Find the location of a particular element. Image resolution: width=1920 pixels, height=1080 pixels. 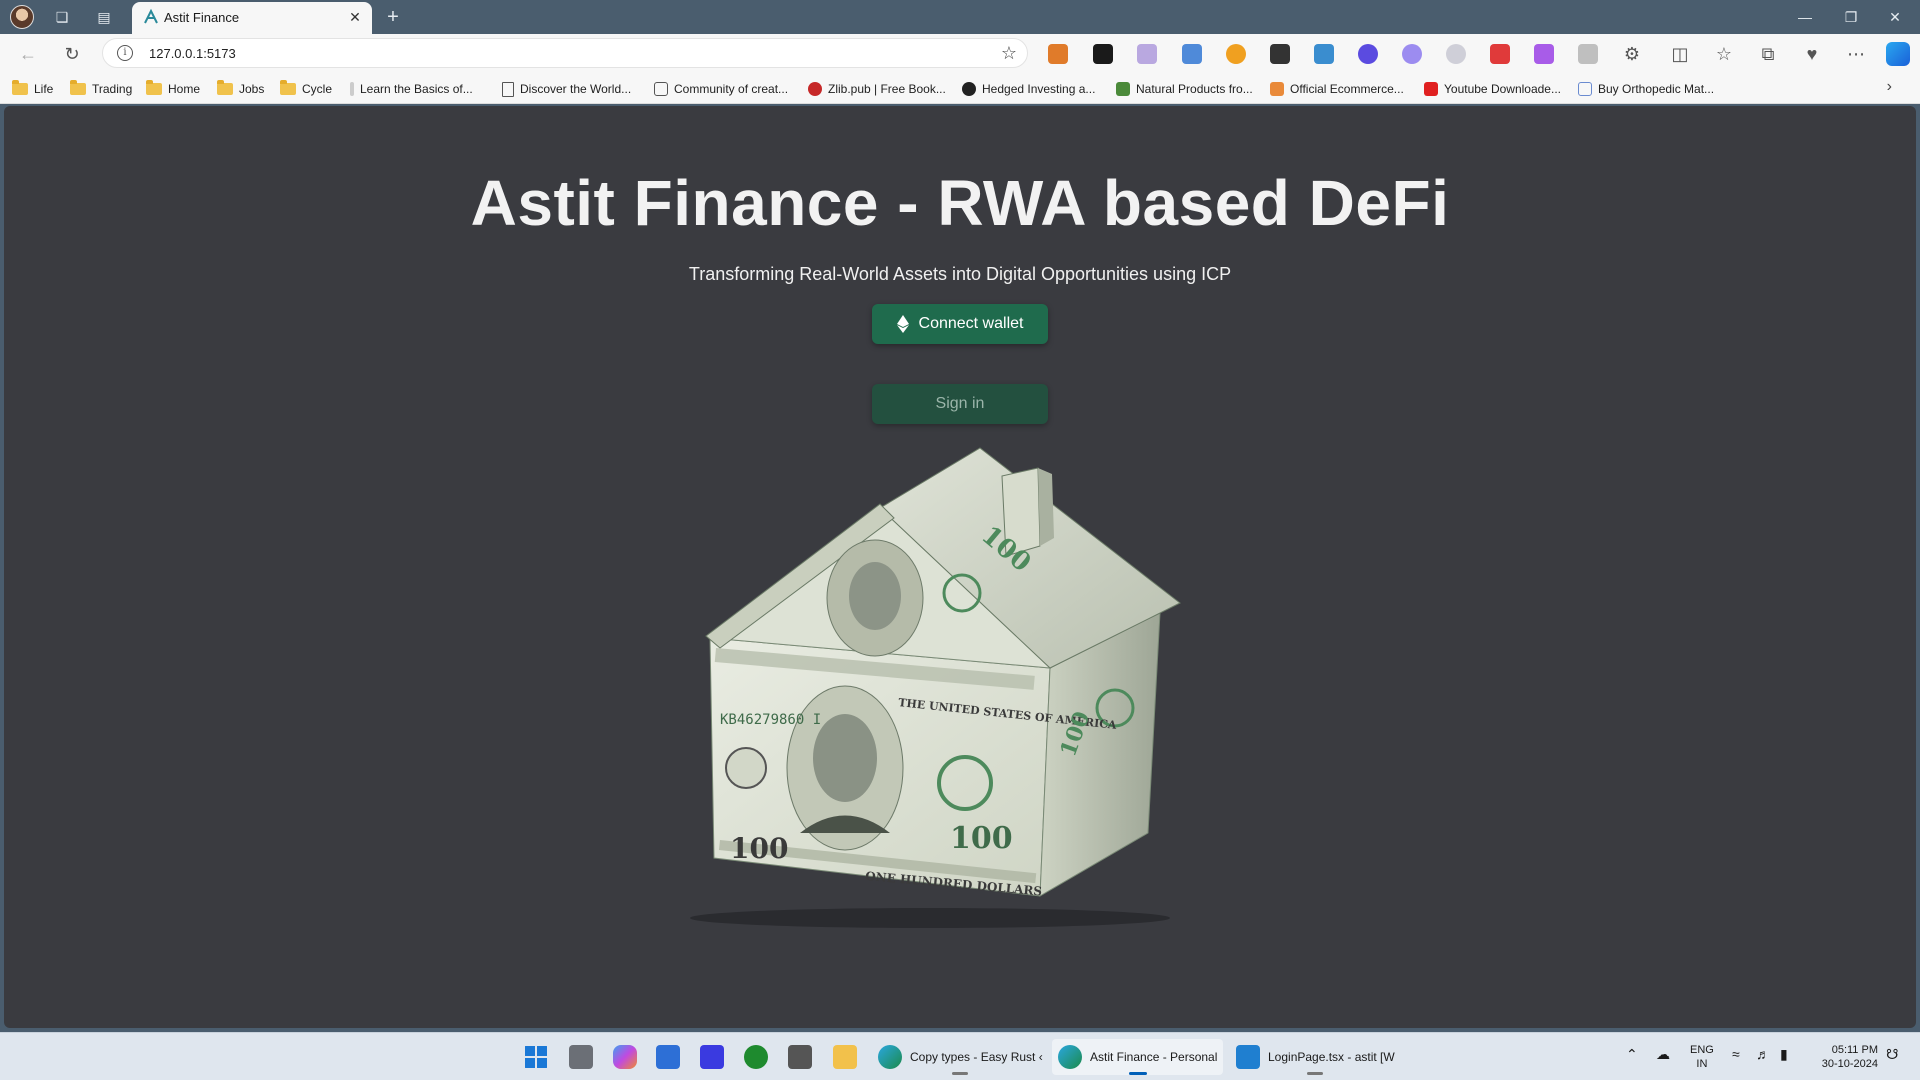

extensions-puzzle-icon: ⚙ is located at coordinates (1632, 54).